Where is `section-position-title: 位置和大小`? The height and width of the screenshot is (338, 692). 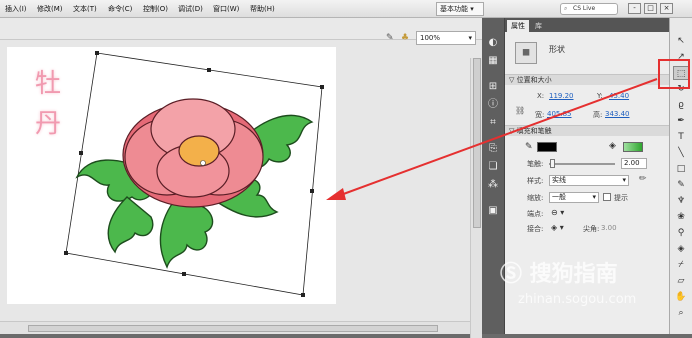 section-position-title: 位置和大小 is located at coordinates (534, 80).